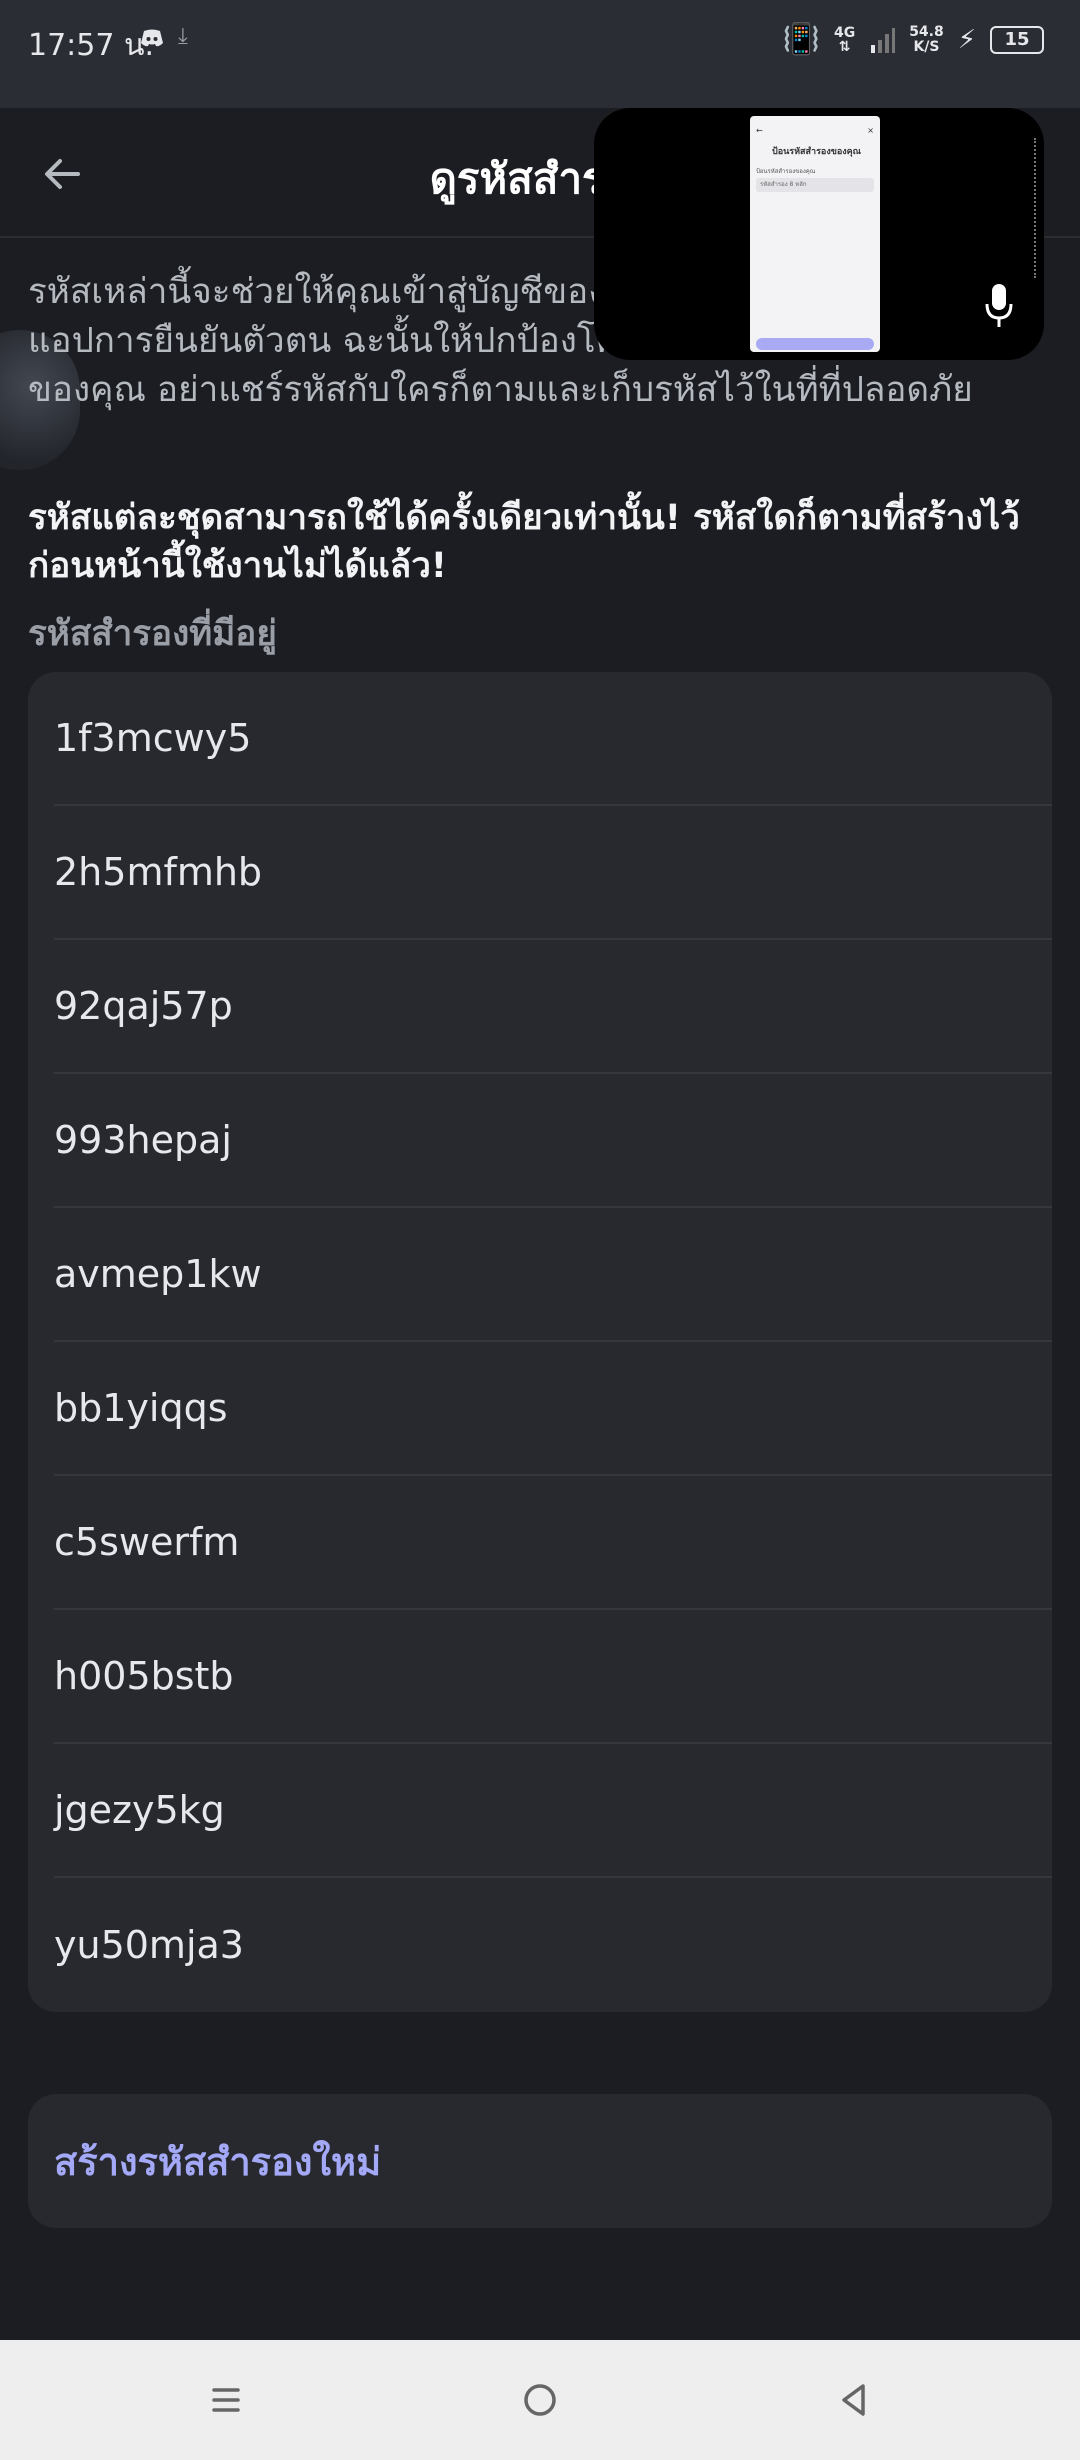 This screenshot has height=2460, width=1080. What do you see at coordinates (815, 344) in the screenshot?
I see `pip-screen-button` at bounding box center [815, 344].